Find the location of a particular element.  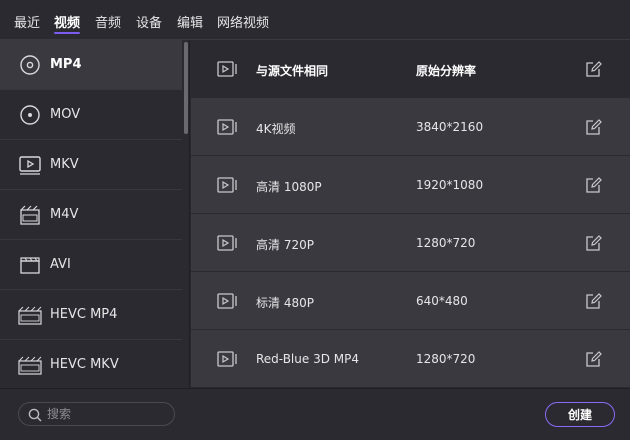

sidebar-item-hevc-mp4: HEVC MP4 is located at coordinates (91, 315).